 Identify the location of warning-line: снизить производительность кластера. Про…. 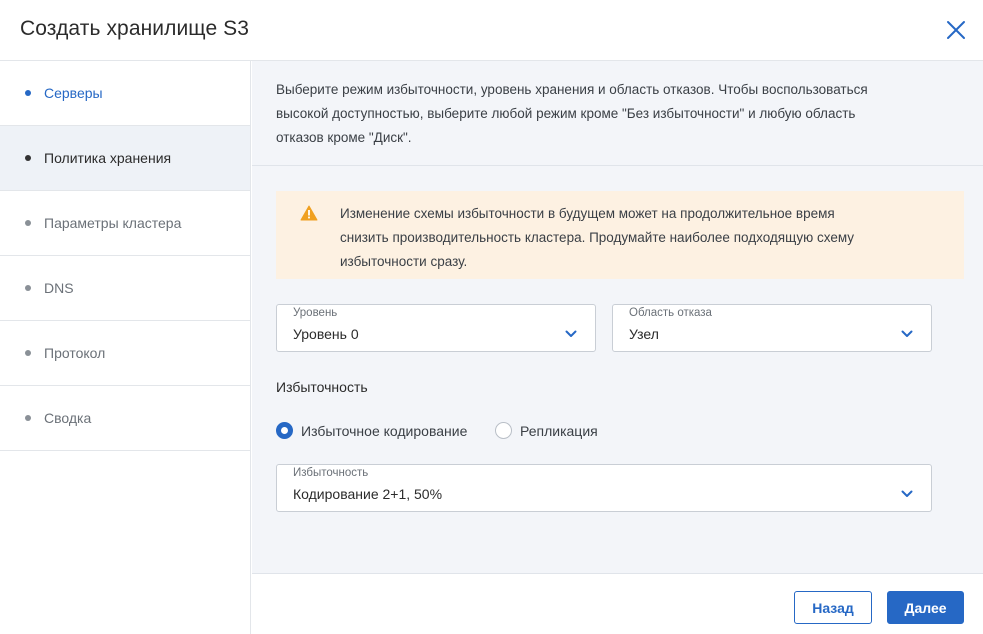
(597, 237).